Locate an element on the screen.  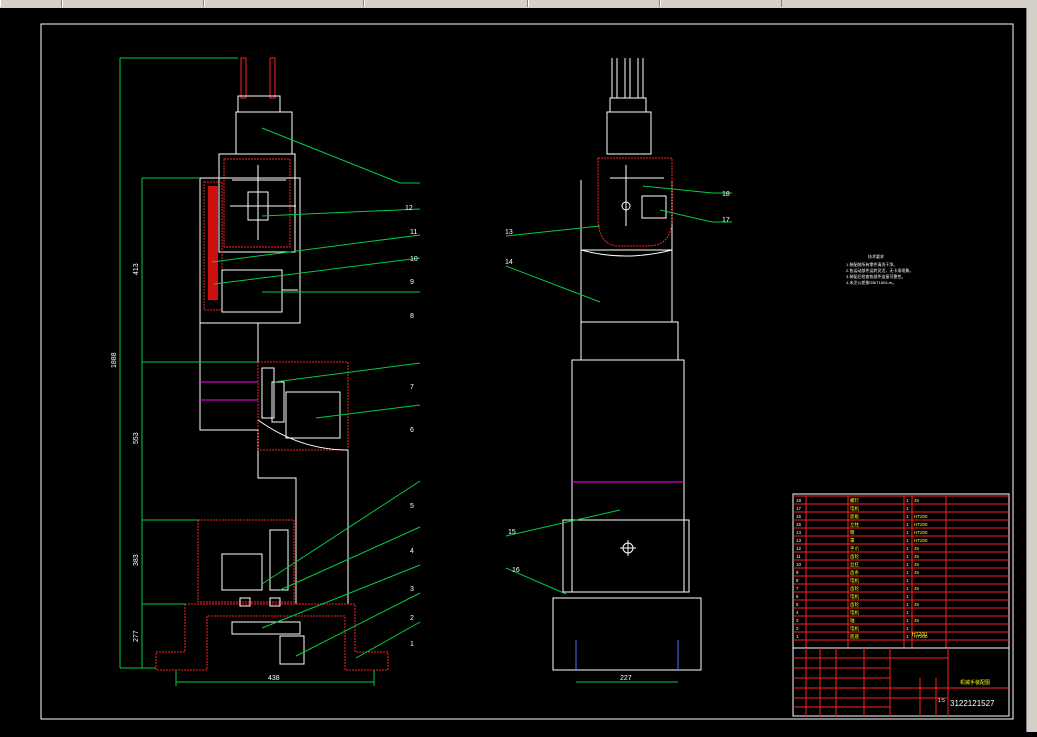
svg-text: 9 is located at coordinates (412, 282).